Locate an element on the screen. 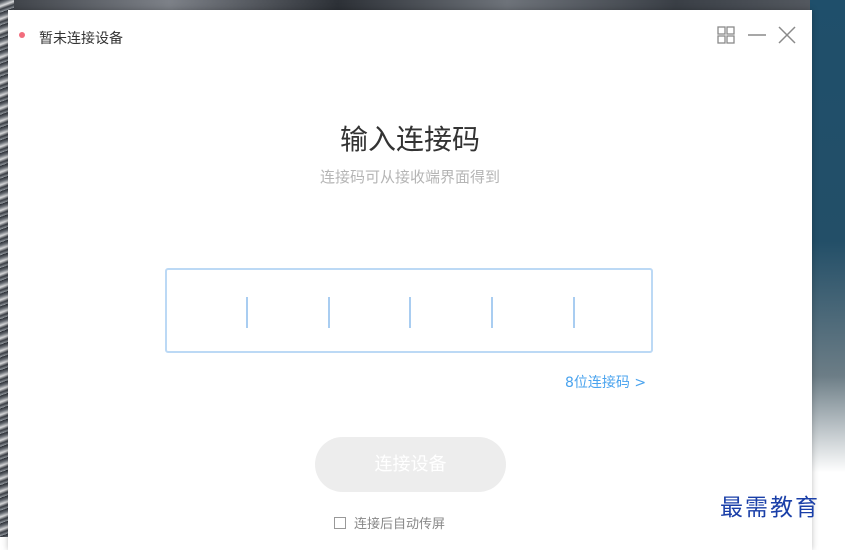 The width and height of the screenshot is (845, 550). connect-device-button: 连接设备 is located at coordinates (410, 464).